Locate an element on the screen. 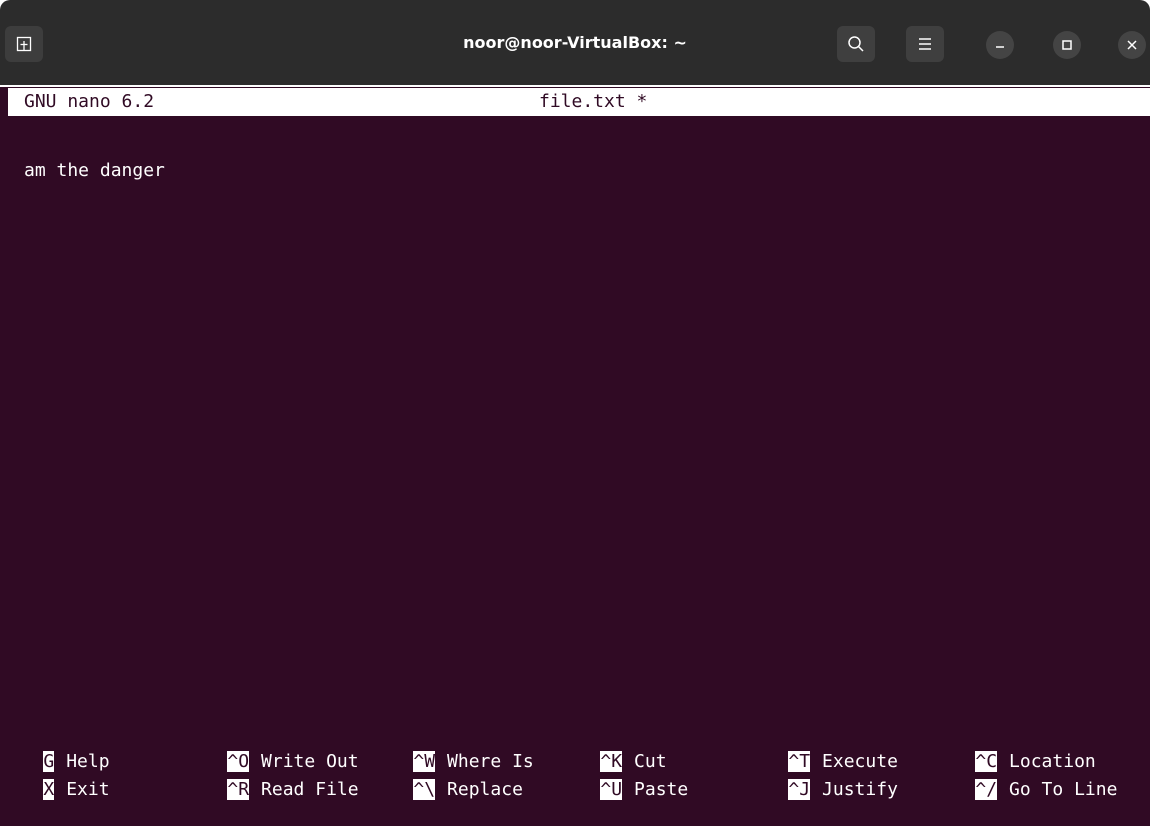 The image size is (1150, 826). header-bar: noor@noor-VirtualBox: ~ is located at coordinates (575, 42).